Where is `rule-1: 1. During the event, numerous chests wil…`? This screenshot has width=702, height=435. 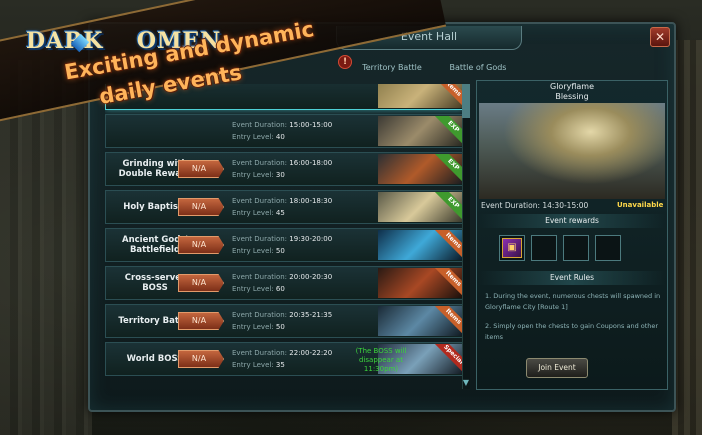 rule-1: 1. During the event, numerous chests wil… is located at coordinates (573, 301).